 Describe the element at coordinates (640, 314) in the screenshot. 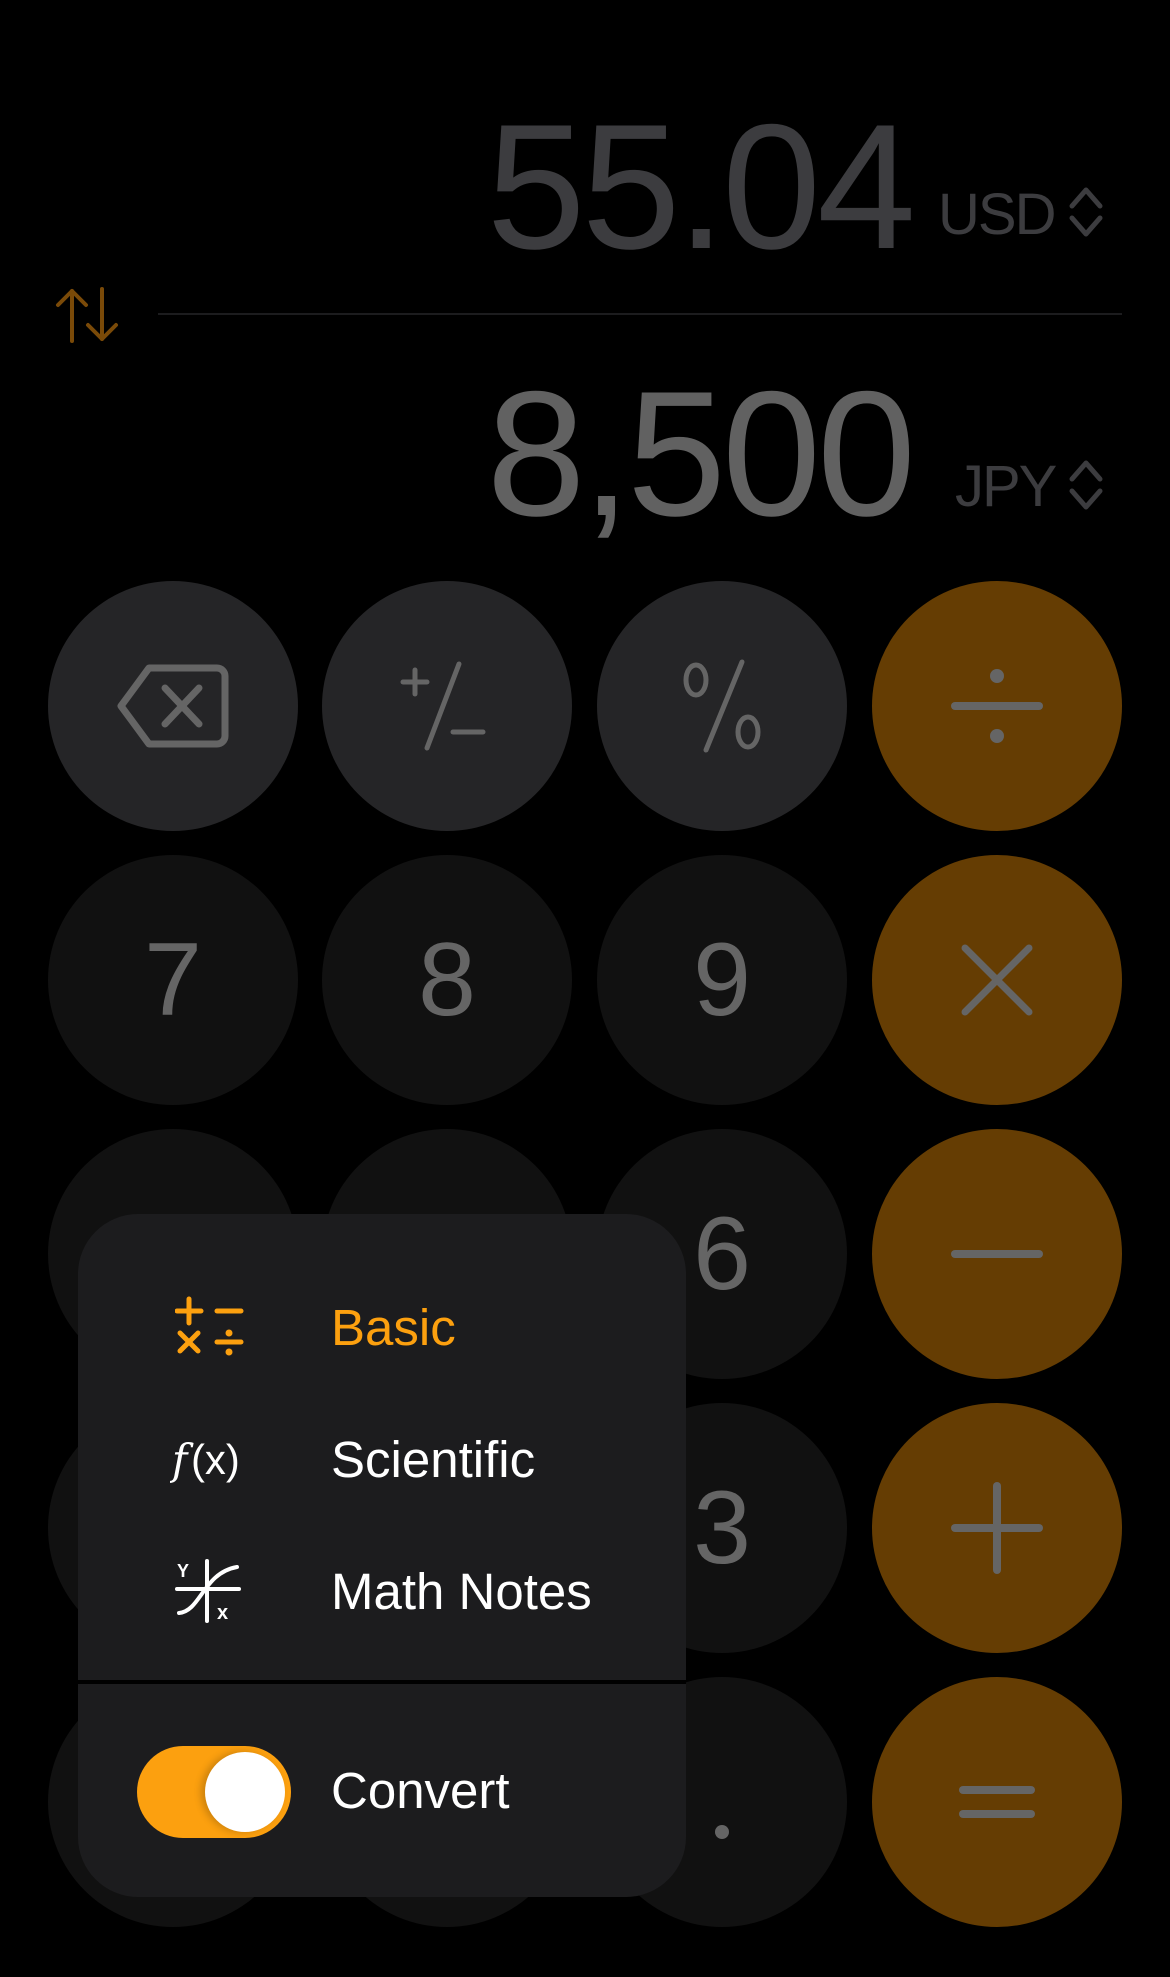

I see `display-divider` at that location.